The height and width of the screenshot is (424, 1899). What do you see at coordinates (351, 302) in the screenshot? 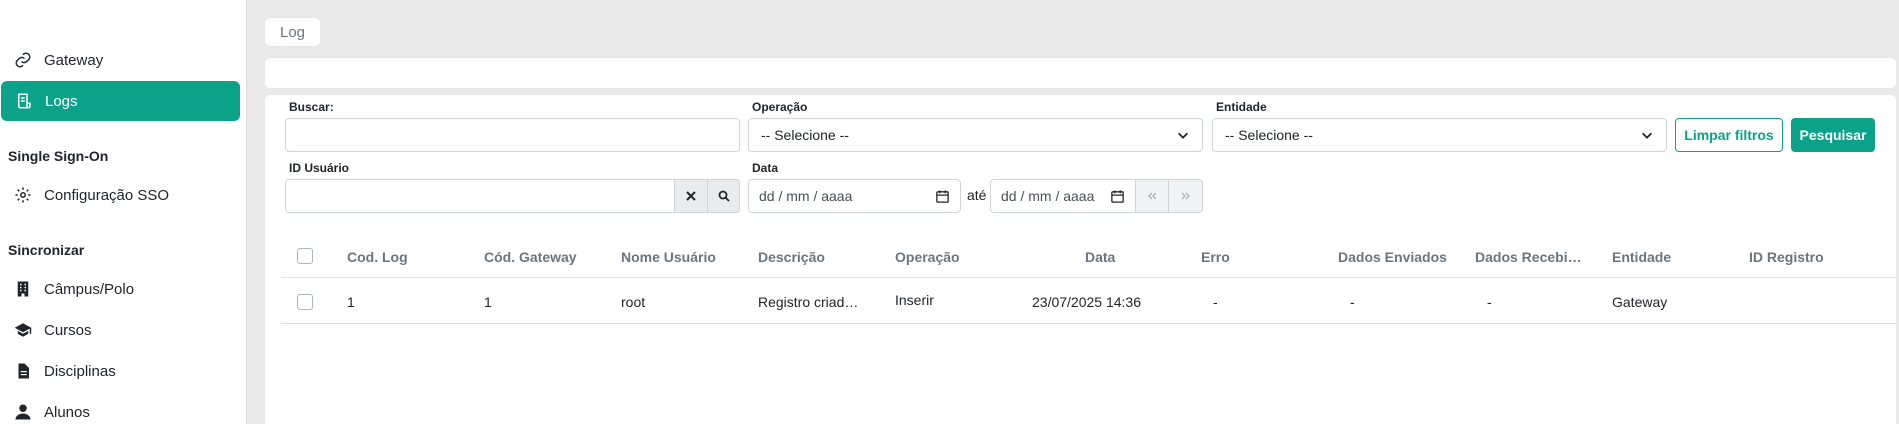
I see `cell-cod-log: 1` at bounding box center [351, 302].